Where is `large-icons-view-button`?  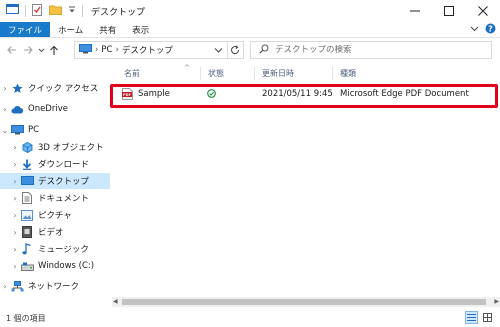
large-icons-view-button is located at coordinates (487, 317).